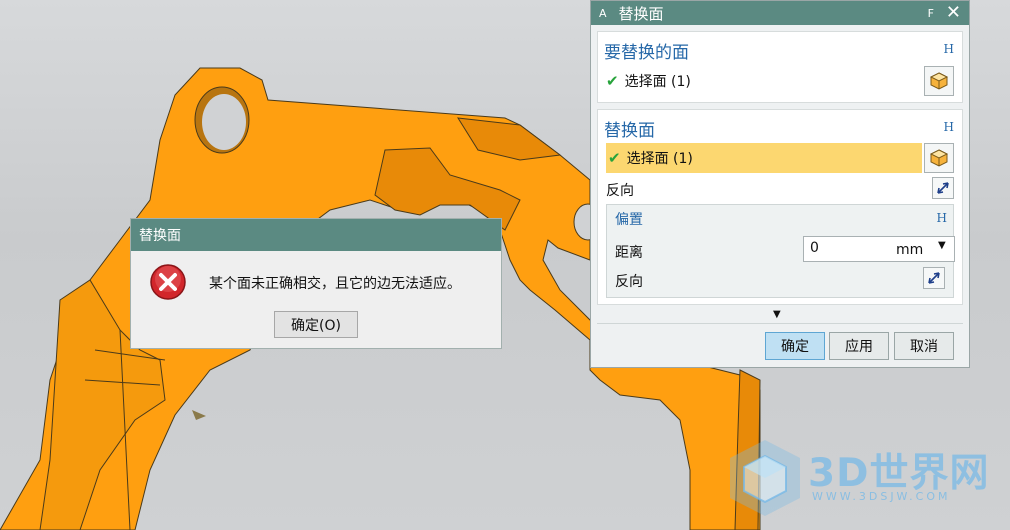 The height and width of the screenshot is (530, 1010). I want to click on distance-input: 0 mm ▼, so click(879, 249).